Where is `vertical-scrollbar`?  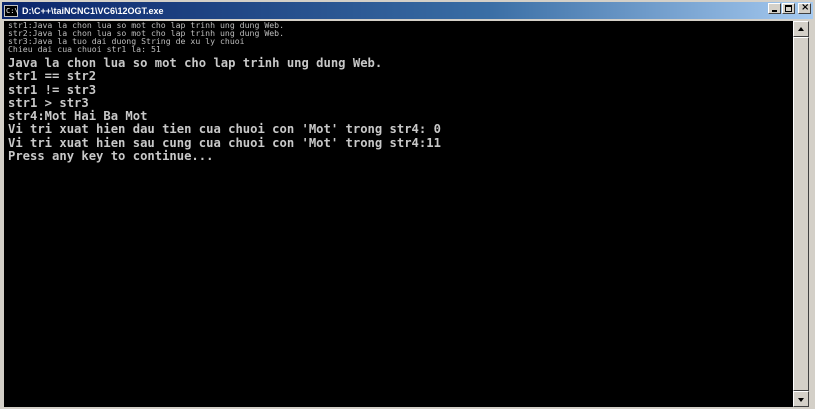 vertical-scrollbar is located at coordinates (801, 214).